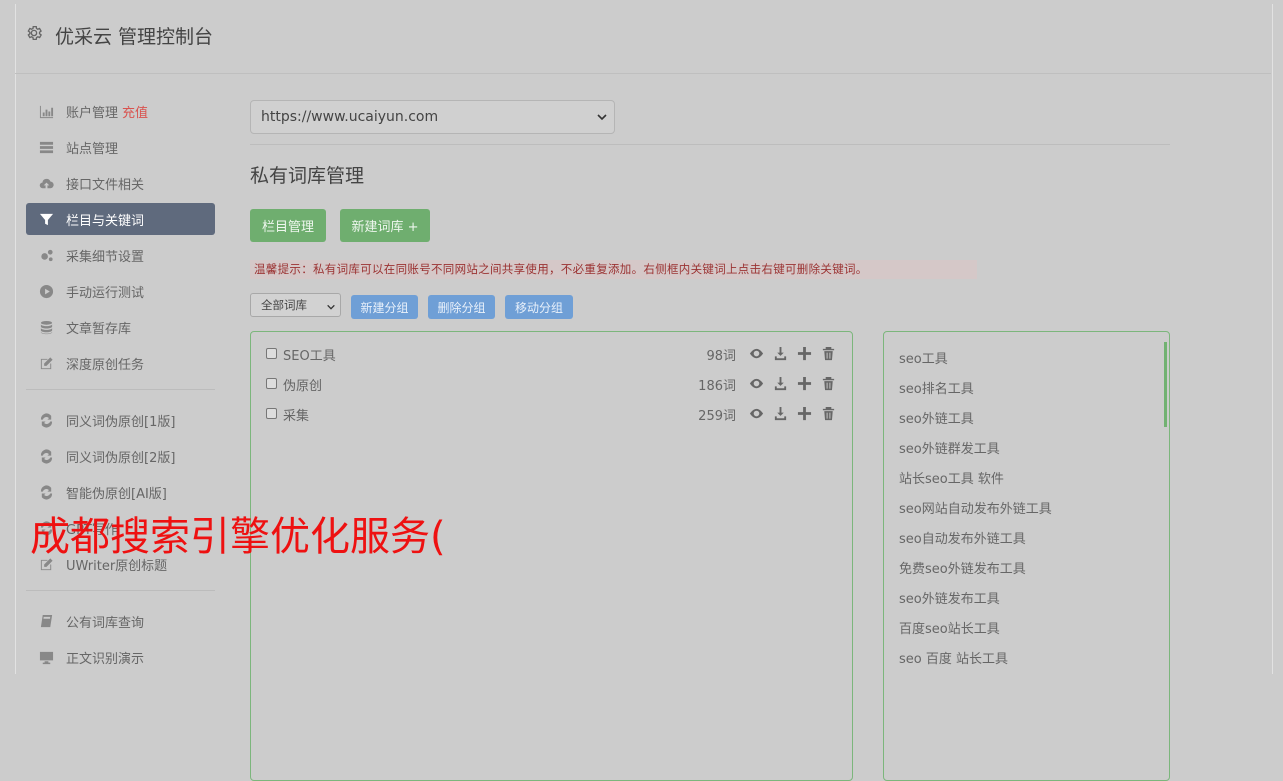 The width and height of the screenshot is (1283, 781). Describe the element at coordinates (962, 537) in the screenshot. I see `keyword-item: seo自动发布外链工具` at that location.